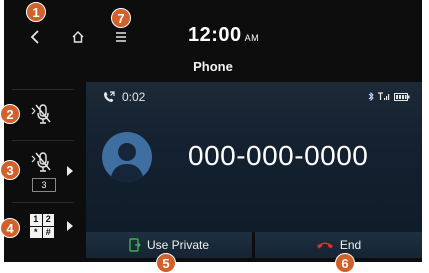 The width and height of the screenshot is (429, 273). What do you see at coordinates (10, 114) in the screenshot?
I see `callout-badge-2: 2` at bounding box center [10, 114].